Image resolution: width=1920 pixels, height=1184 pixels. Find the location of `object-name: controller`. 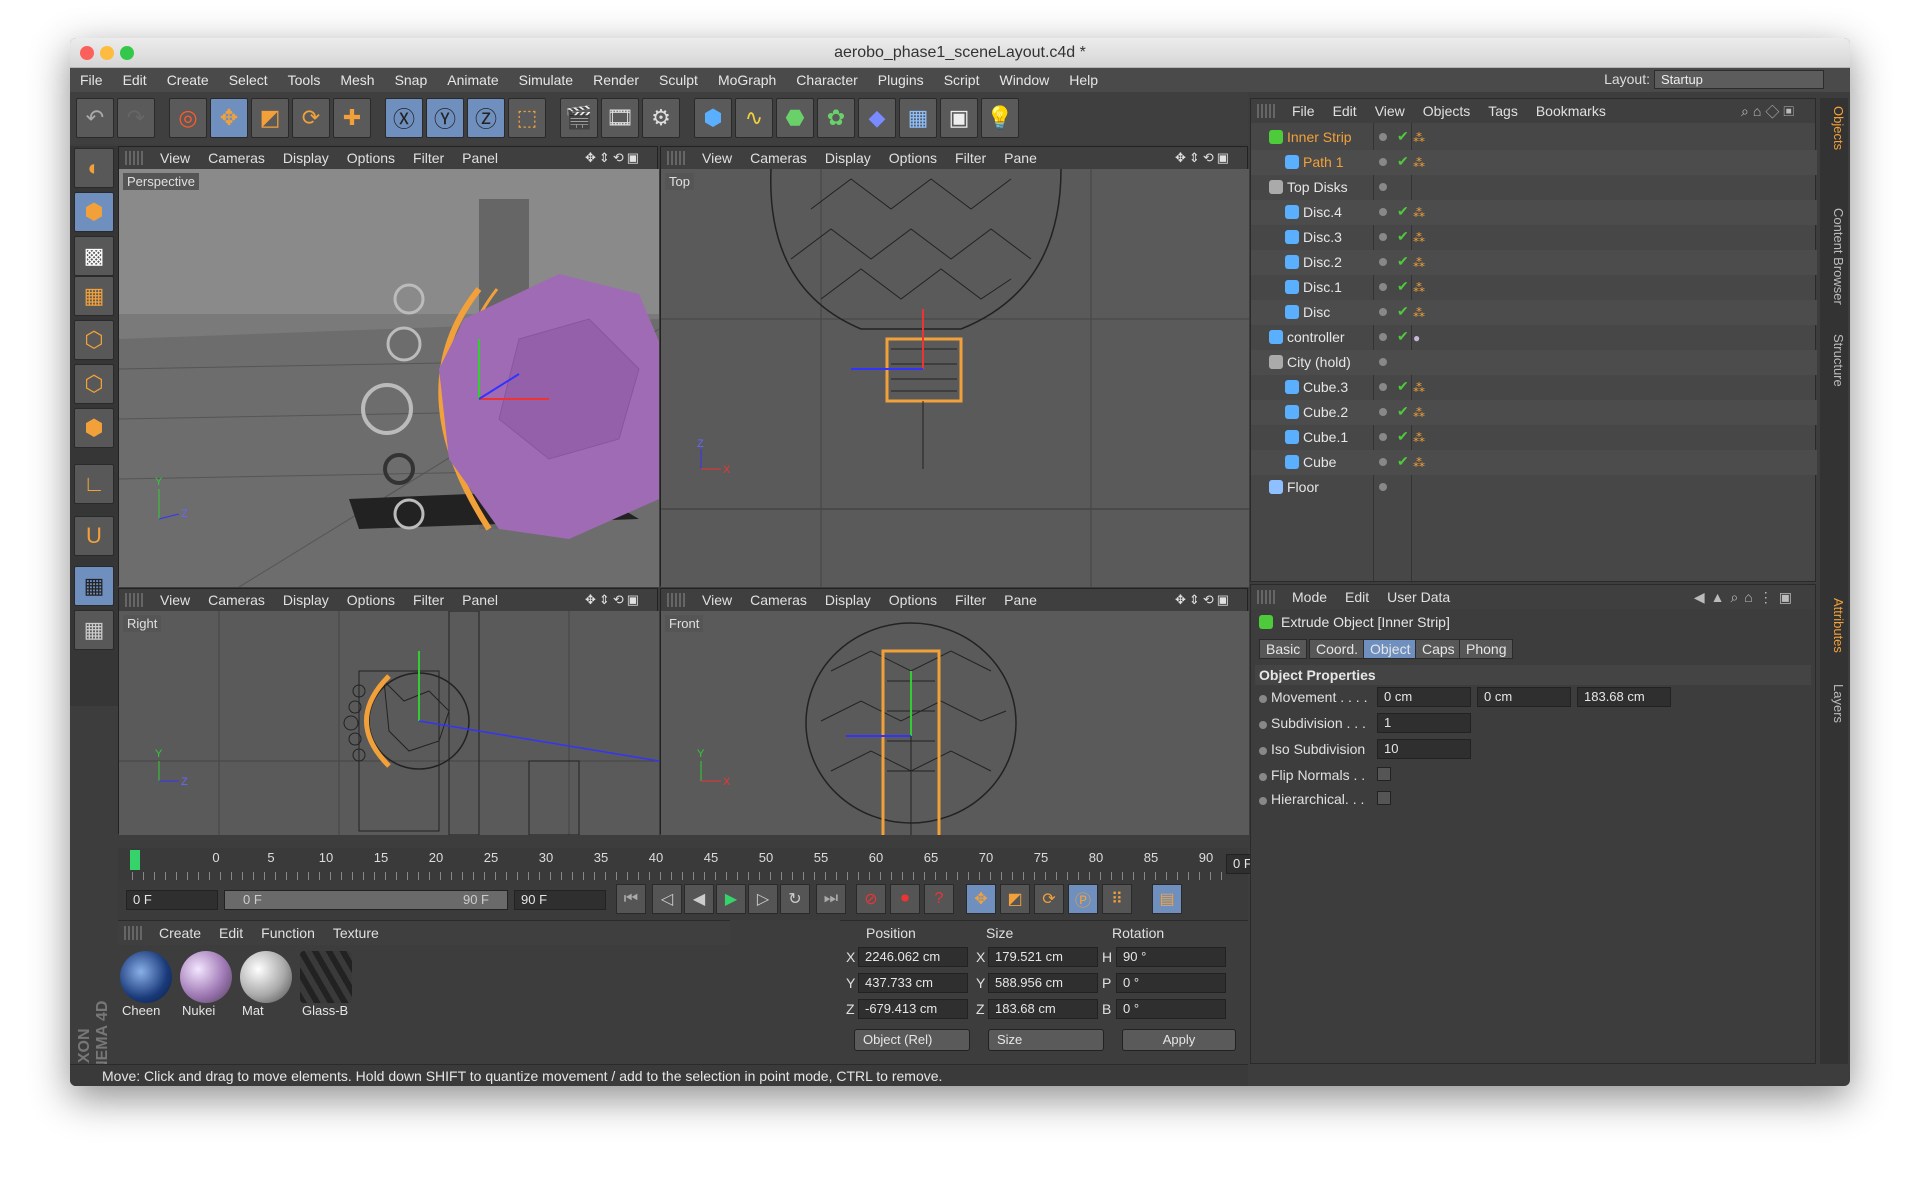

object-name: controller is located at coordinates (1316, 337).